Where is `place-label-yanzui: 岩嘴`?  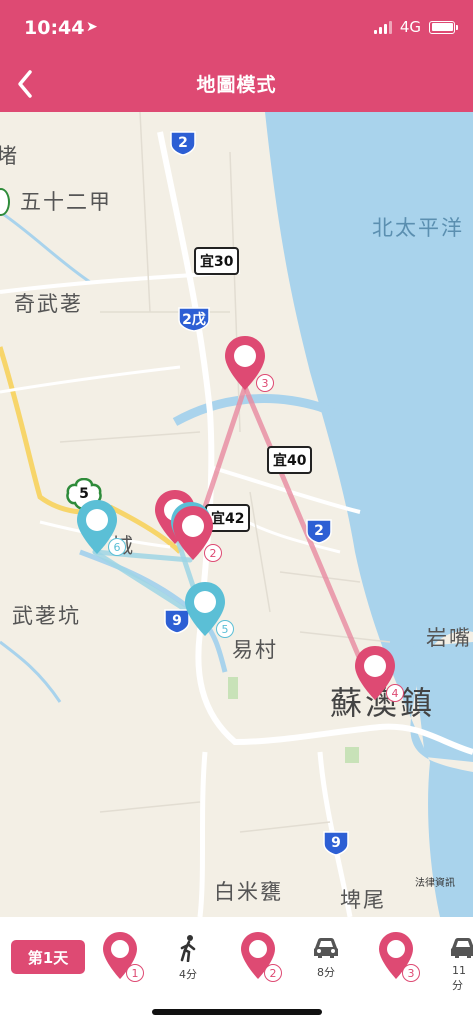 place-label-yanzui: 岩嘴 is located at coordinates (449, 638).